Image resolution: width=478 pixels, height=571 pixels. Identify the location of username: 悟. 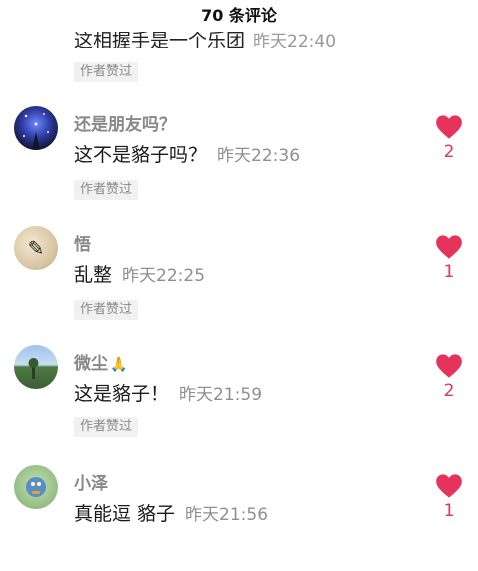
(82, 242).